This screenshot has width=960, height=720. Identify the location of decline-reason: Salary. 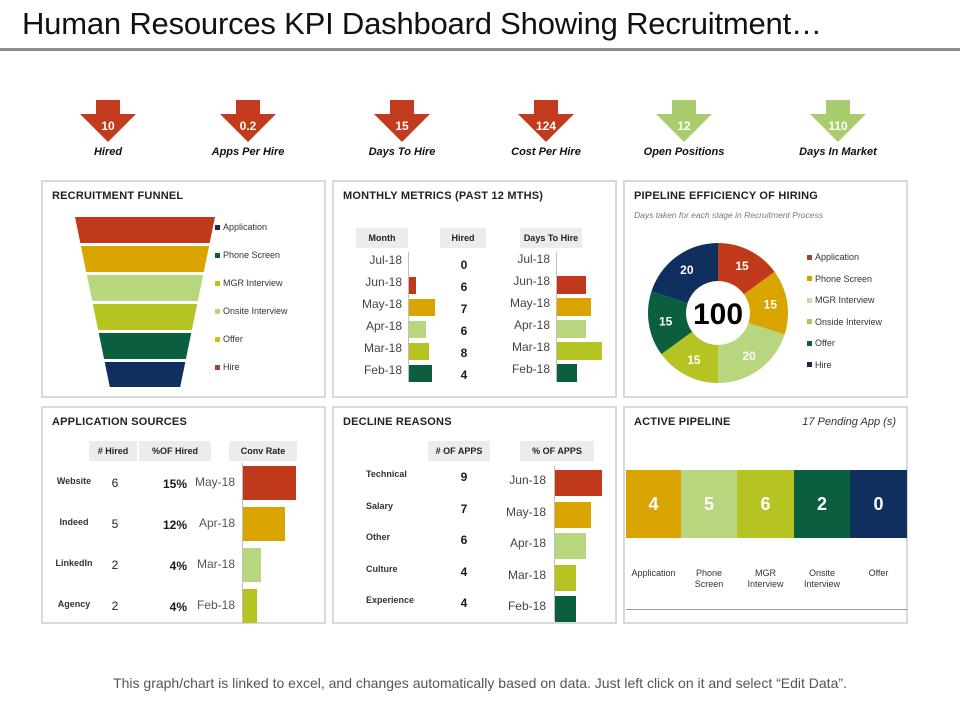
(380, 505).